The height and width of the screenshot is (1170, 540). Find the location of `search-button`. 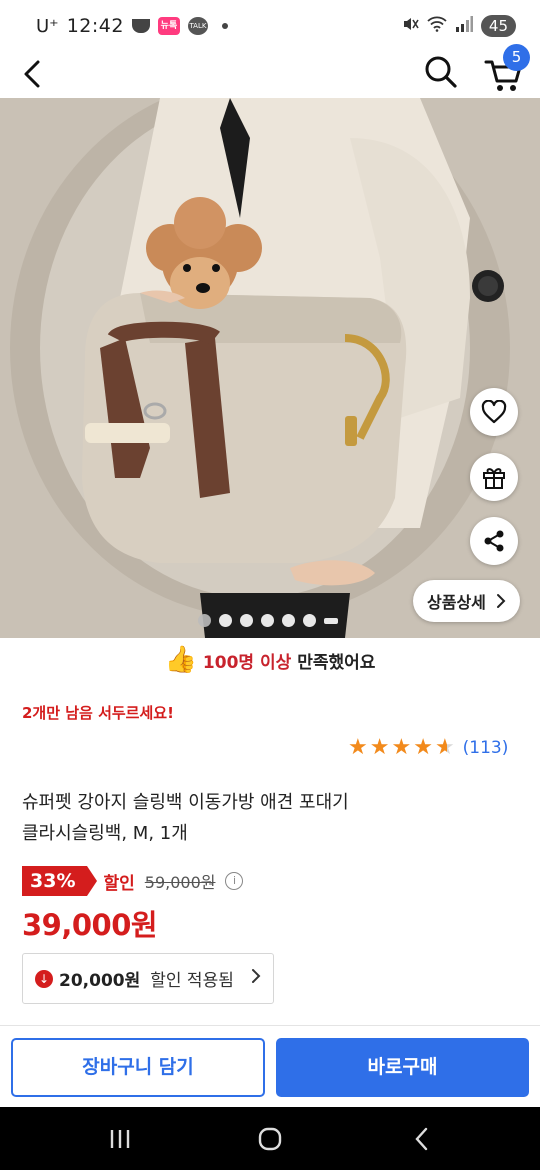

search-button is located at coordinates (441, 73).